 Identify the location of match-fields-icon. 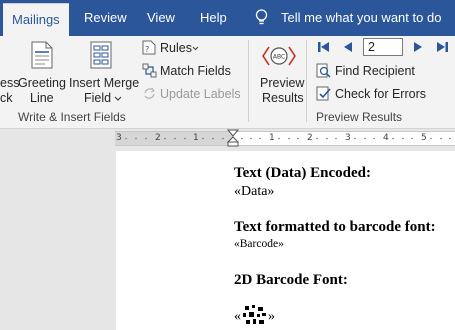
(149, 70).